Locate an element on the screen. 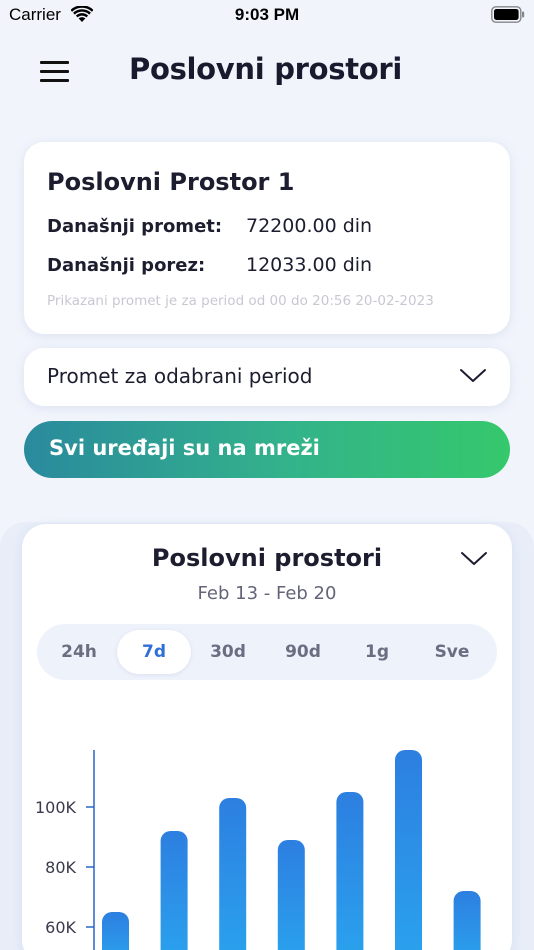 The image size is (534, 950). turnover-label: Današnji promet: is located at coordinates (135, 226).